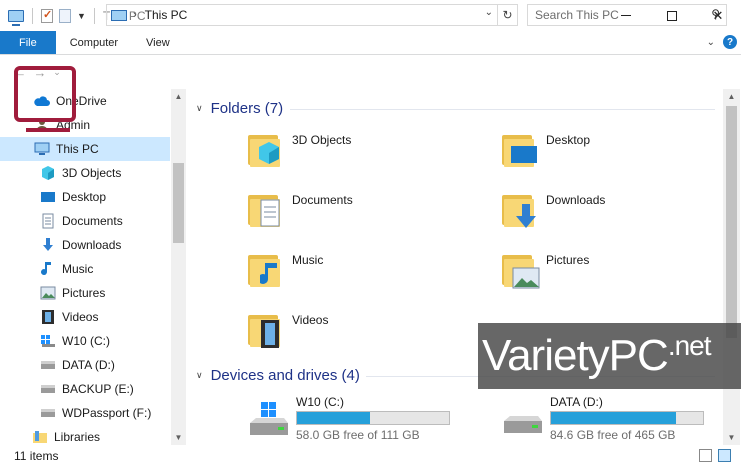 This screenshot has height=467, width=741. What do you see at coordinates (308, 260) in the screenshot?
I see `folder-label: Music` at bounding box center [308, 260].